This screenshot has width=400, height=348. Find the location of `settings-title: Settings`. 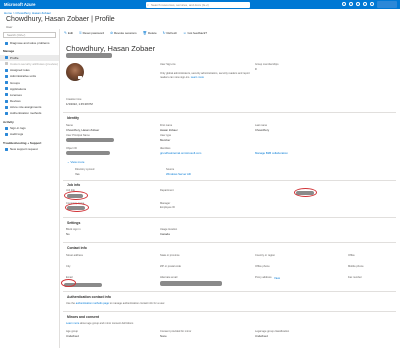

settings-title: Settings is located at coordinates (74, 223).